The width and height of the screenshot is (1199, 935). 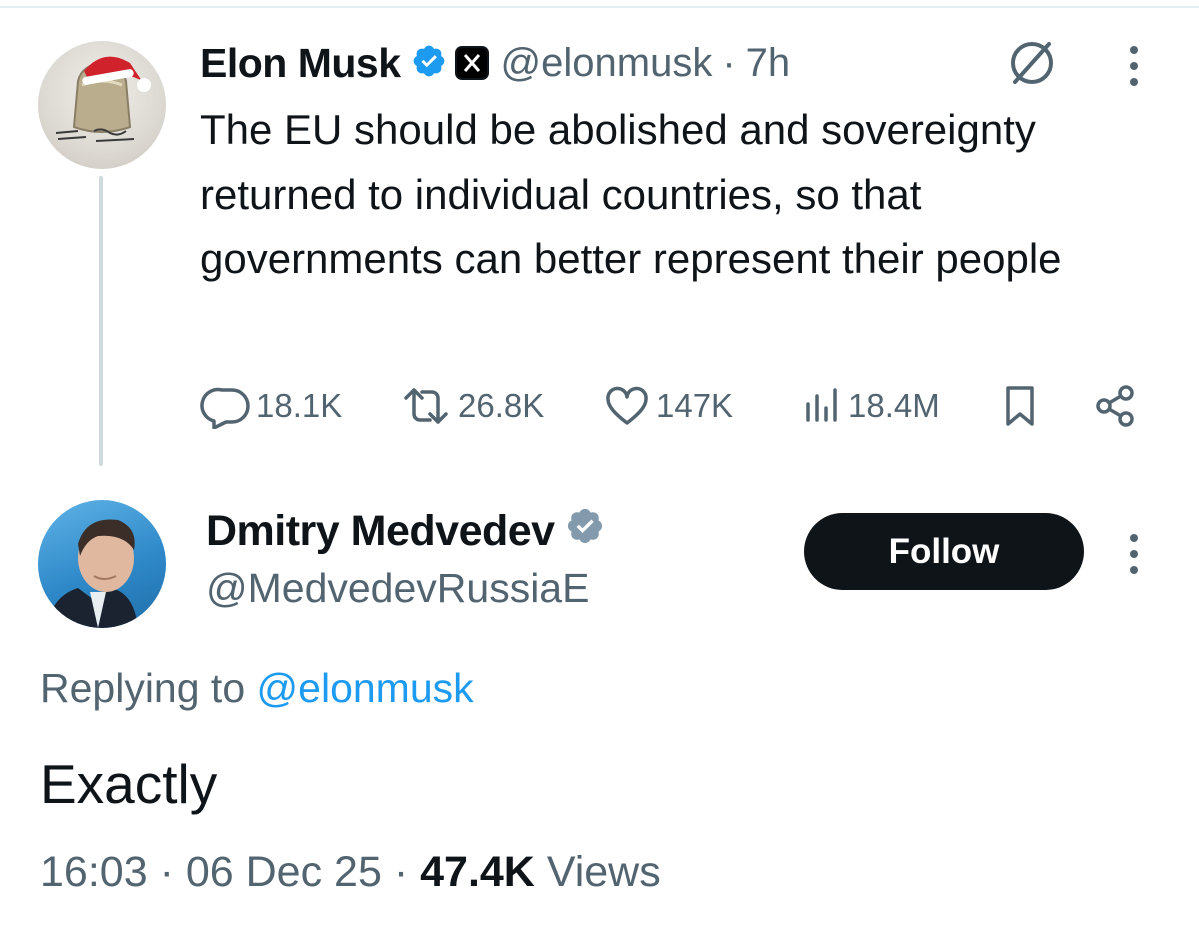 I want to click on share-action, so click(x=1116, y=406).